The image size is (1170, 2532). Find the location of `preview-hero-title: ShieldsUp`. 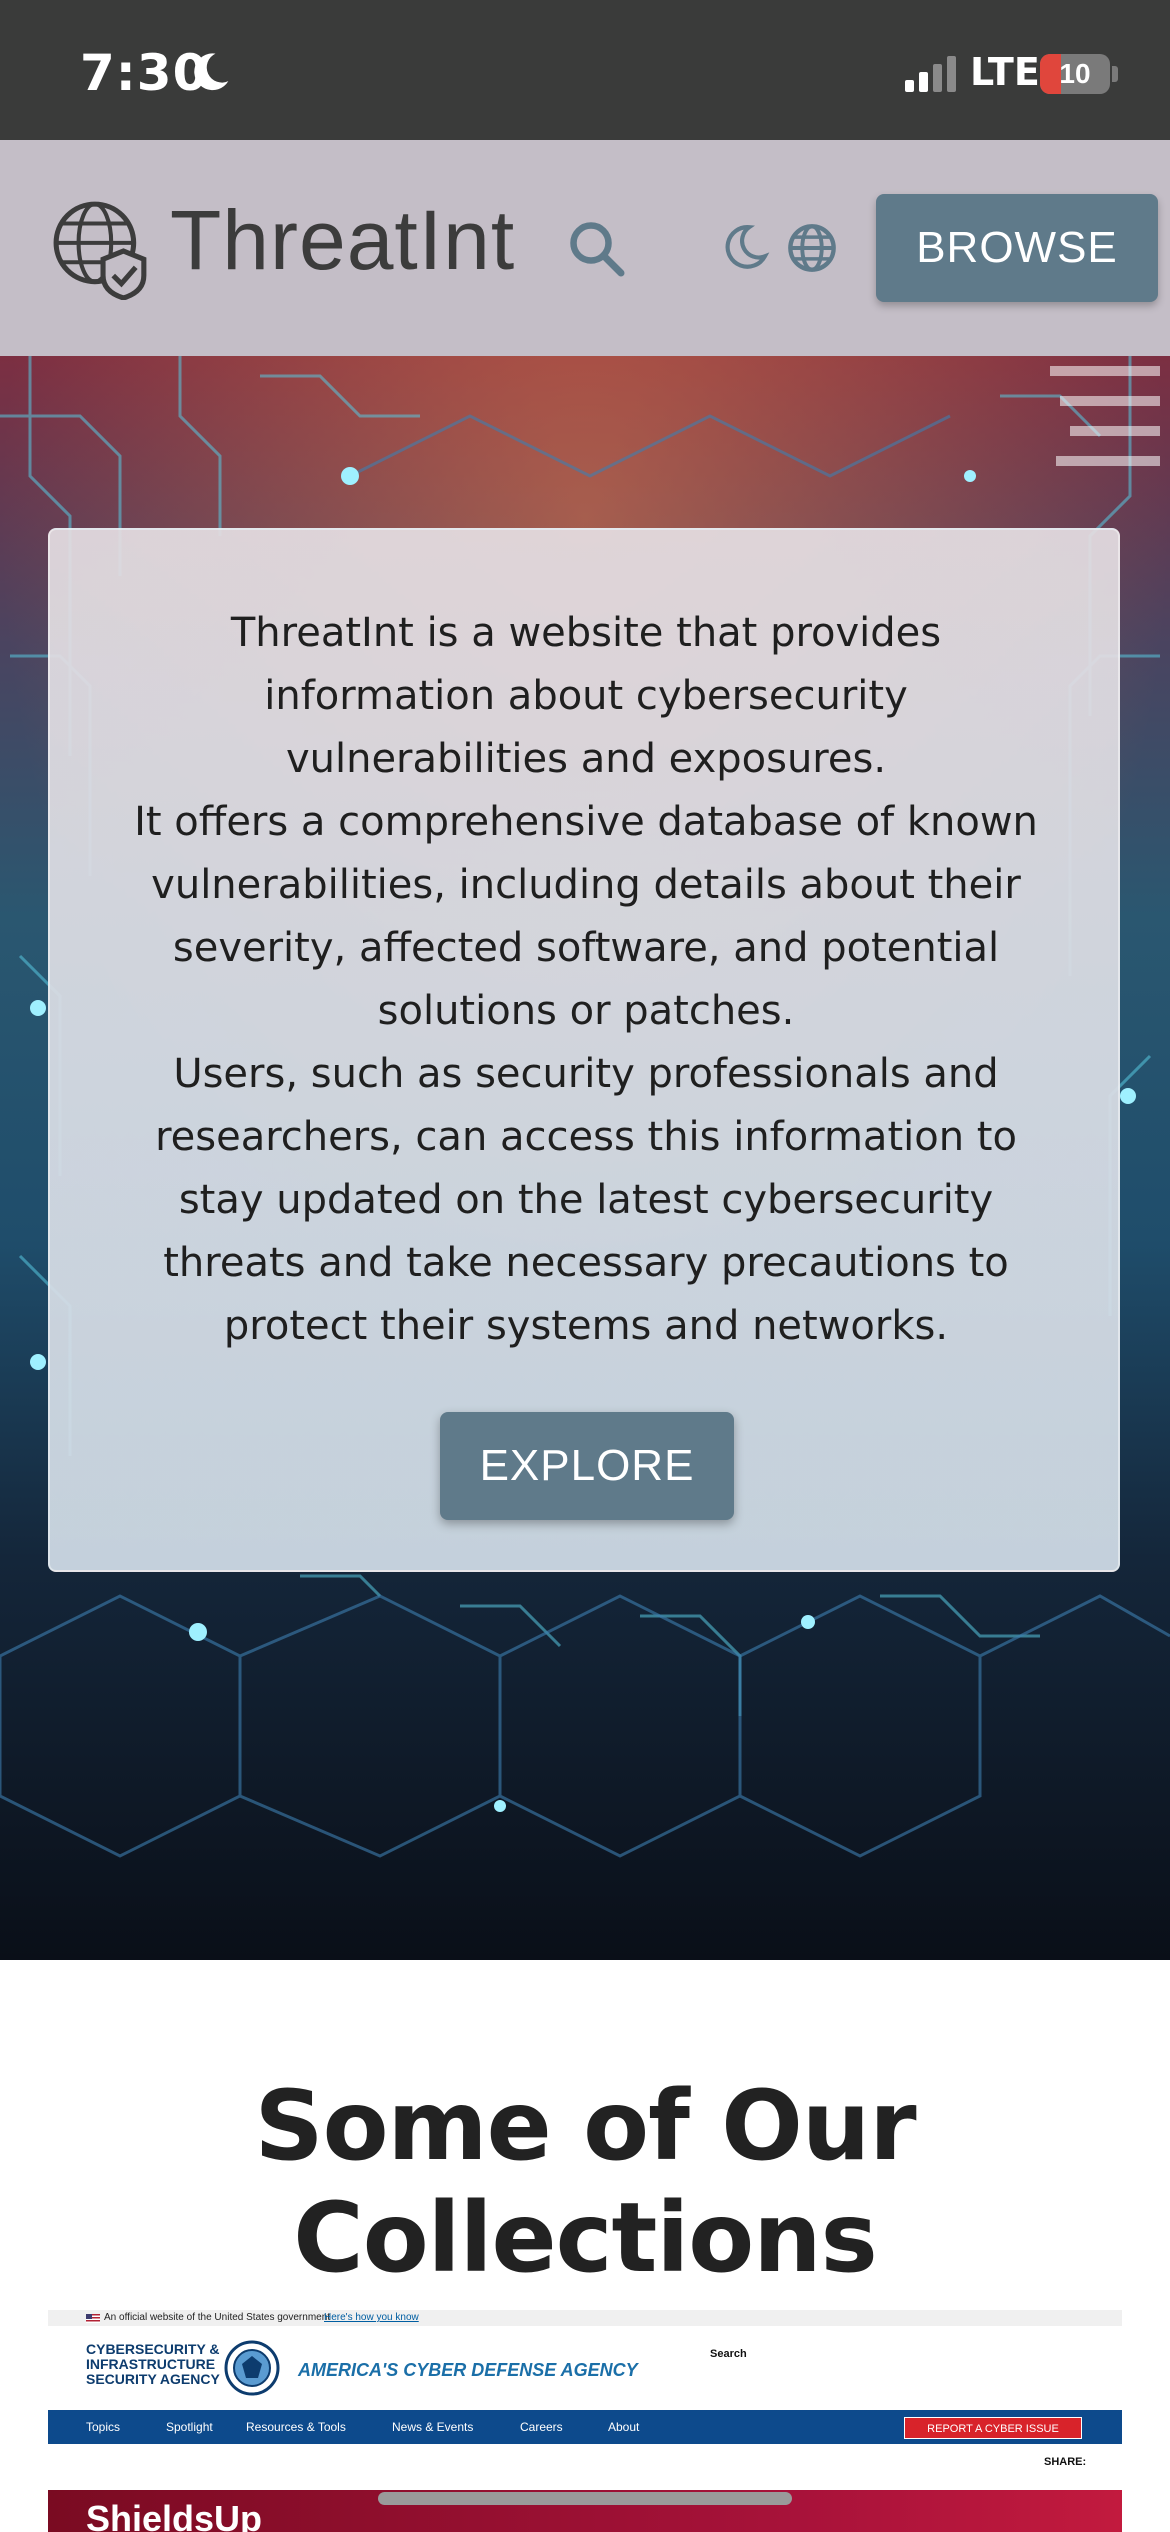

preview-hero-title: ShieldsUp is located at coordinates (174, 2515).